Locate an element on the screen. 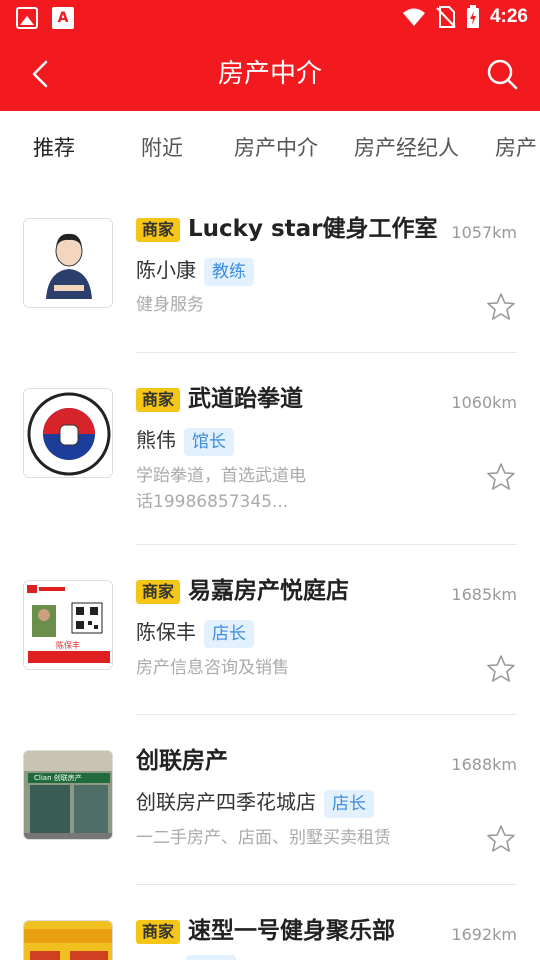  status-bar: A 4:26 is located at coordinates (270, 18).